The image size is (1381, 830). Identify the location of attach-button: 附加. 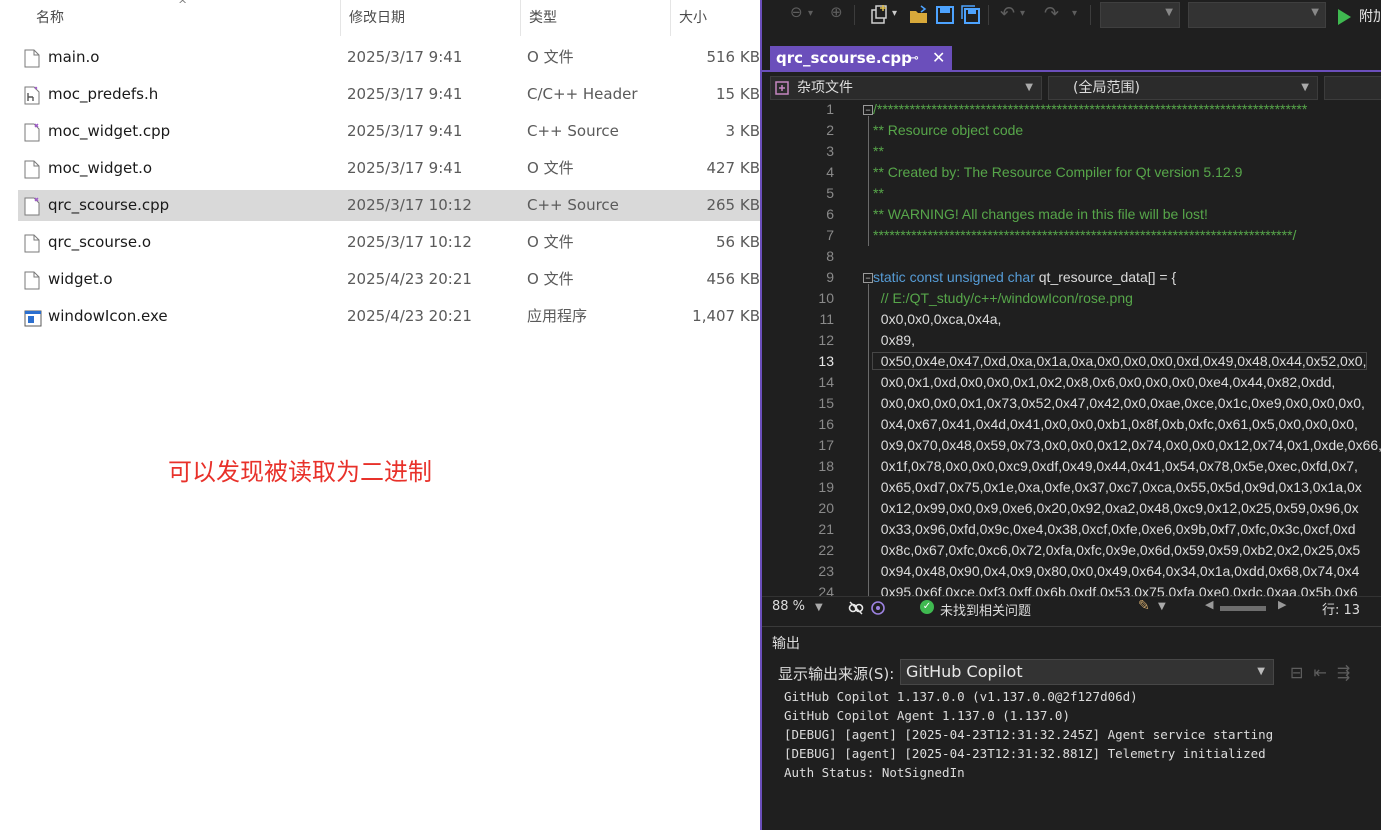
(1370, 16).